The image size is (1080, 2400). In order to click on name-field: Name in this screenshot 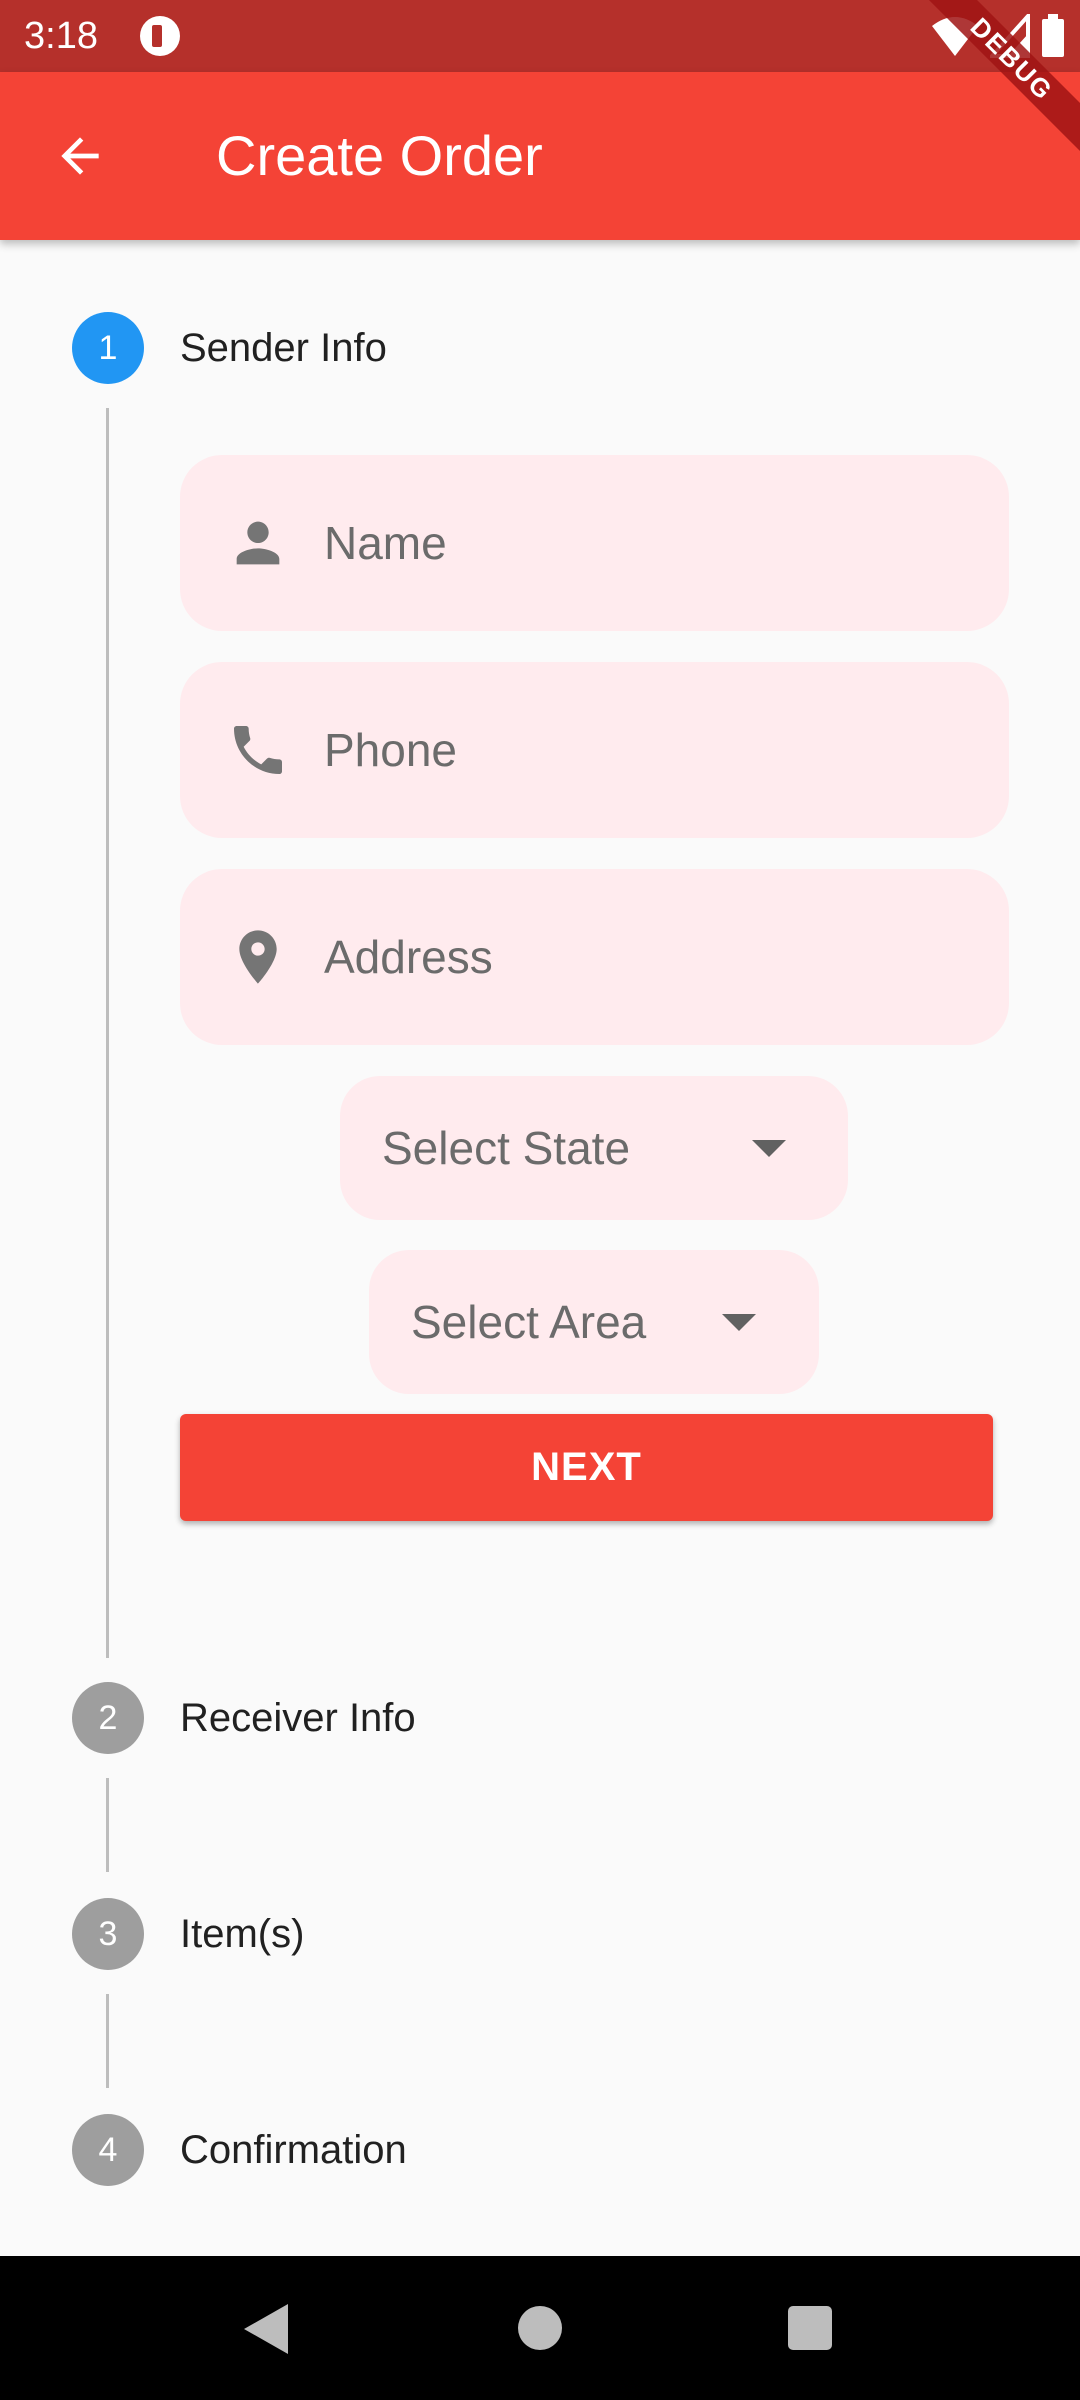, I will do `click(594, 543)`.